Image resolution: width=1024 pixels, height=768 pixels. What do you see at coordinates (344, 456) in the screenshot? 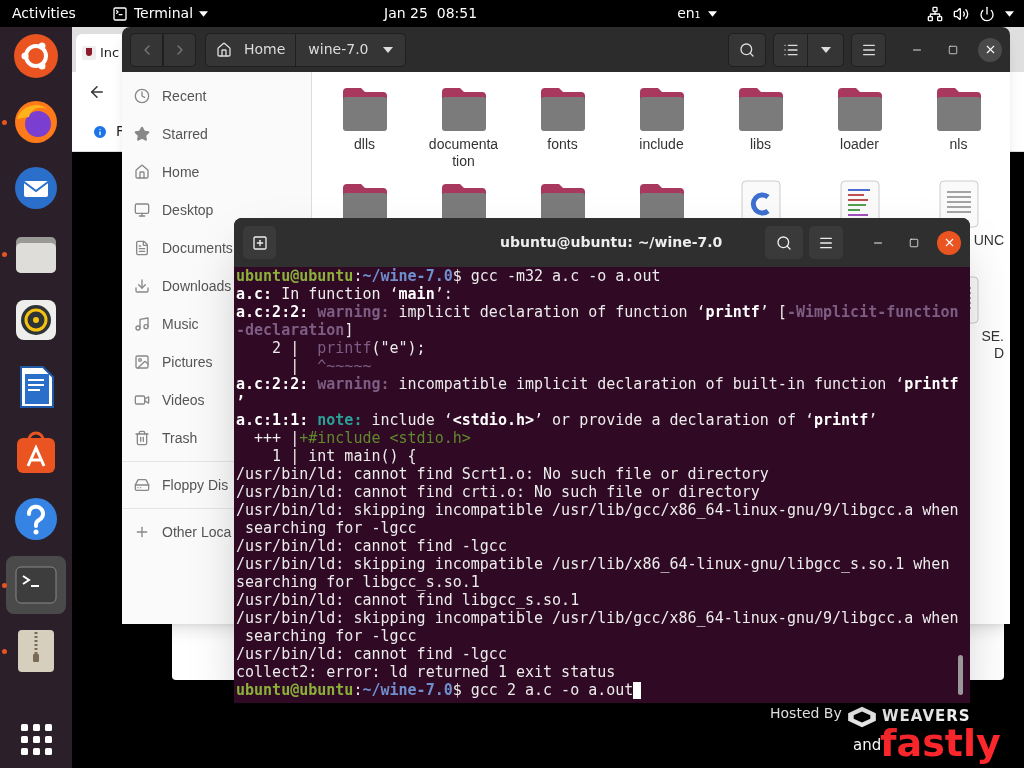
I see `terminal-line: 1 | int main() {` at bounding box center [344, 456].